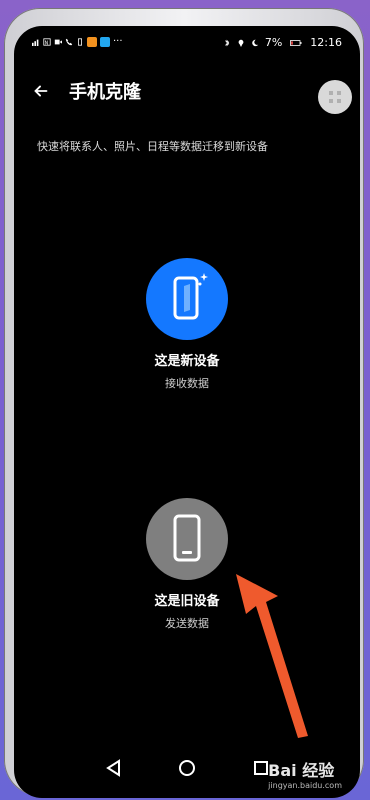 The width and height of the screenshot is (370, 800). What do you see at coordinates (187, 92) in the screenshot?
I see `header: 手机克隆` at bounding box center [187, 92].